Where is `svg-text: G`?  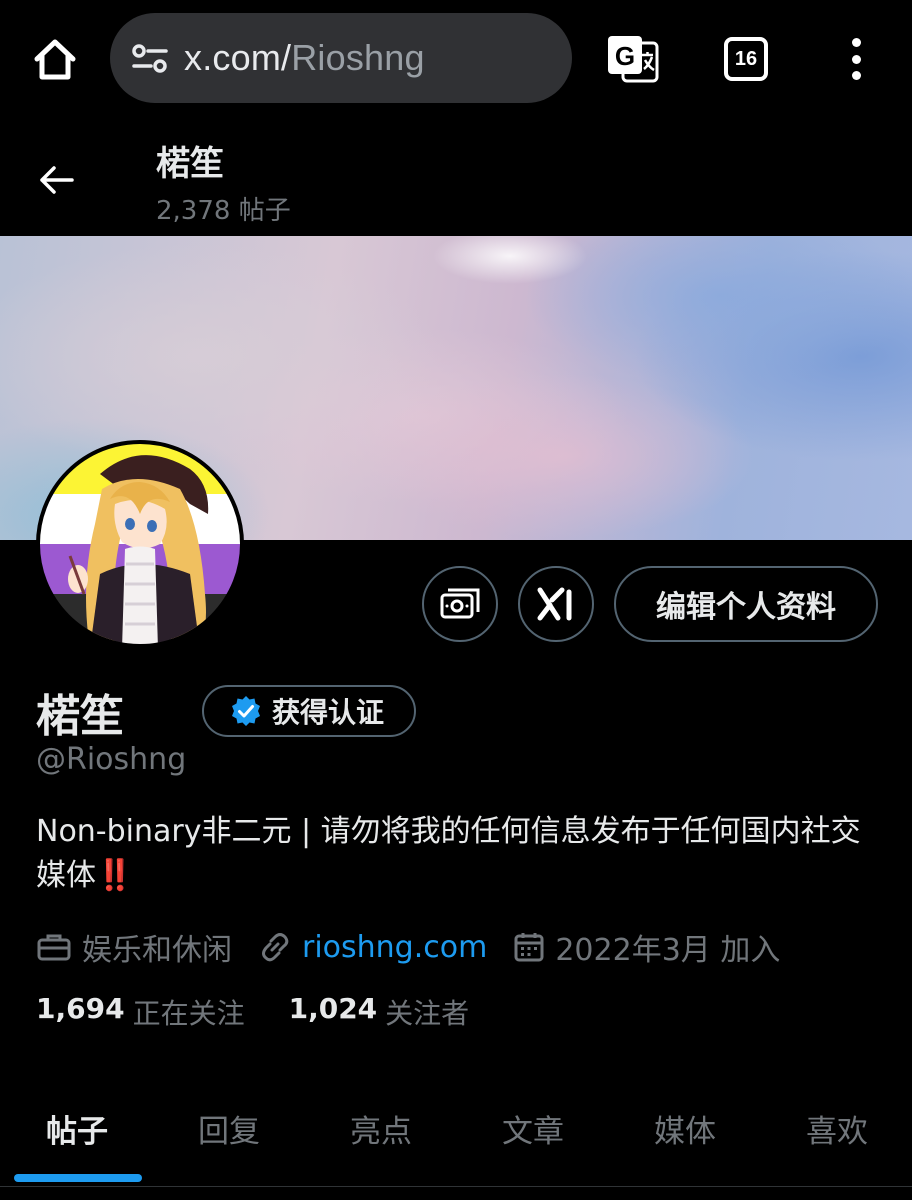 svg-text: G is located at coordinates (625, 56).